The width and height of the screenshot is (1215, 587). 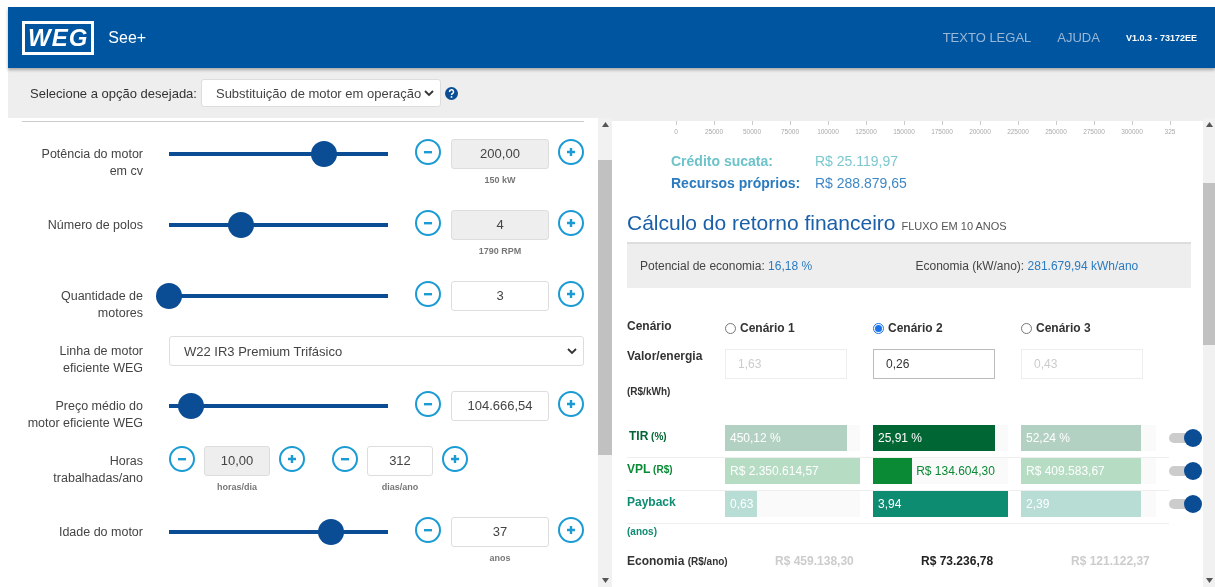 What do you see at coordinates (642, 531) in the screenshot?
I see `unit-label: (anos)` at bounding box center [642, 531].